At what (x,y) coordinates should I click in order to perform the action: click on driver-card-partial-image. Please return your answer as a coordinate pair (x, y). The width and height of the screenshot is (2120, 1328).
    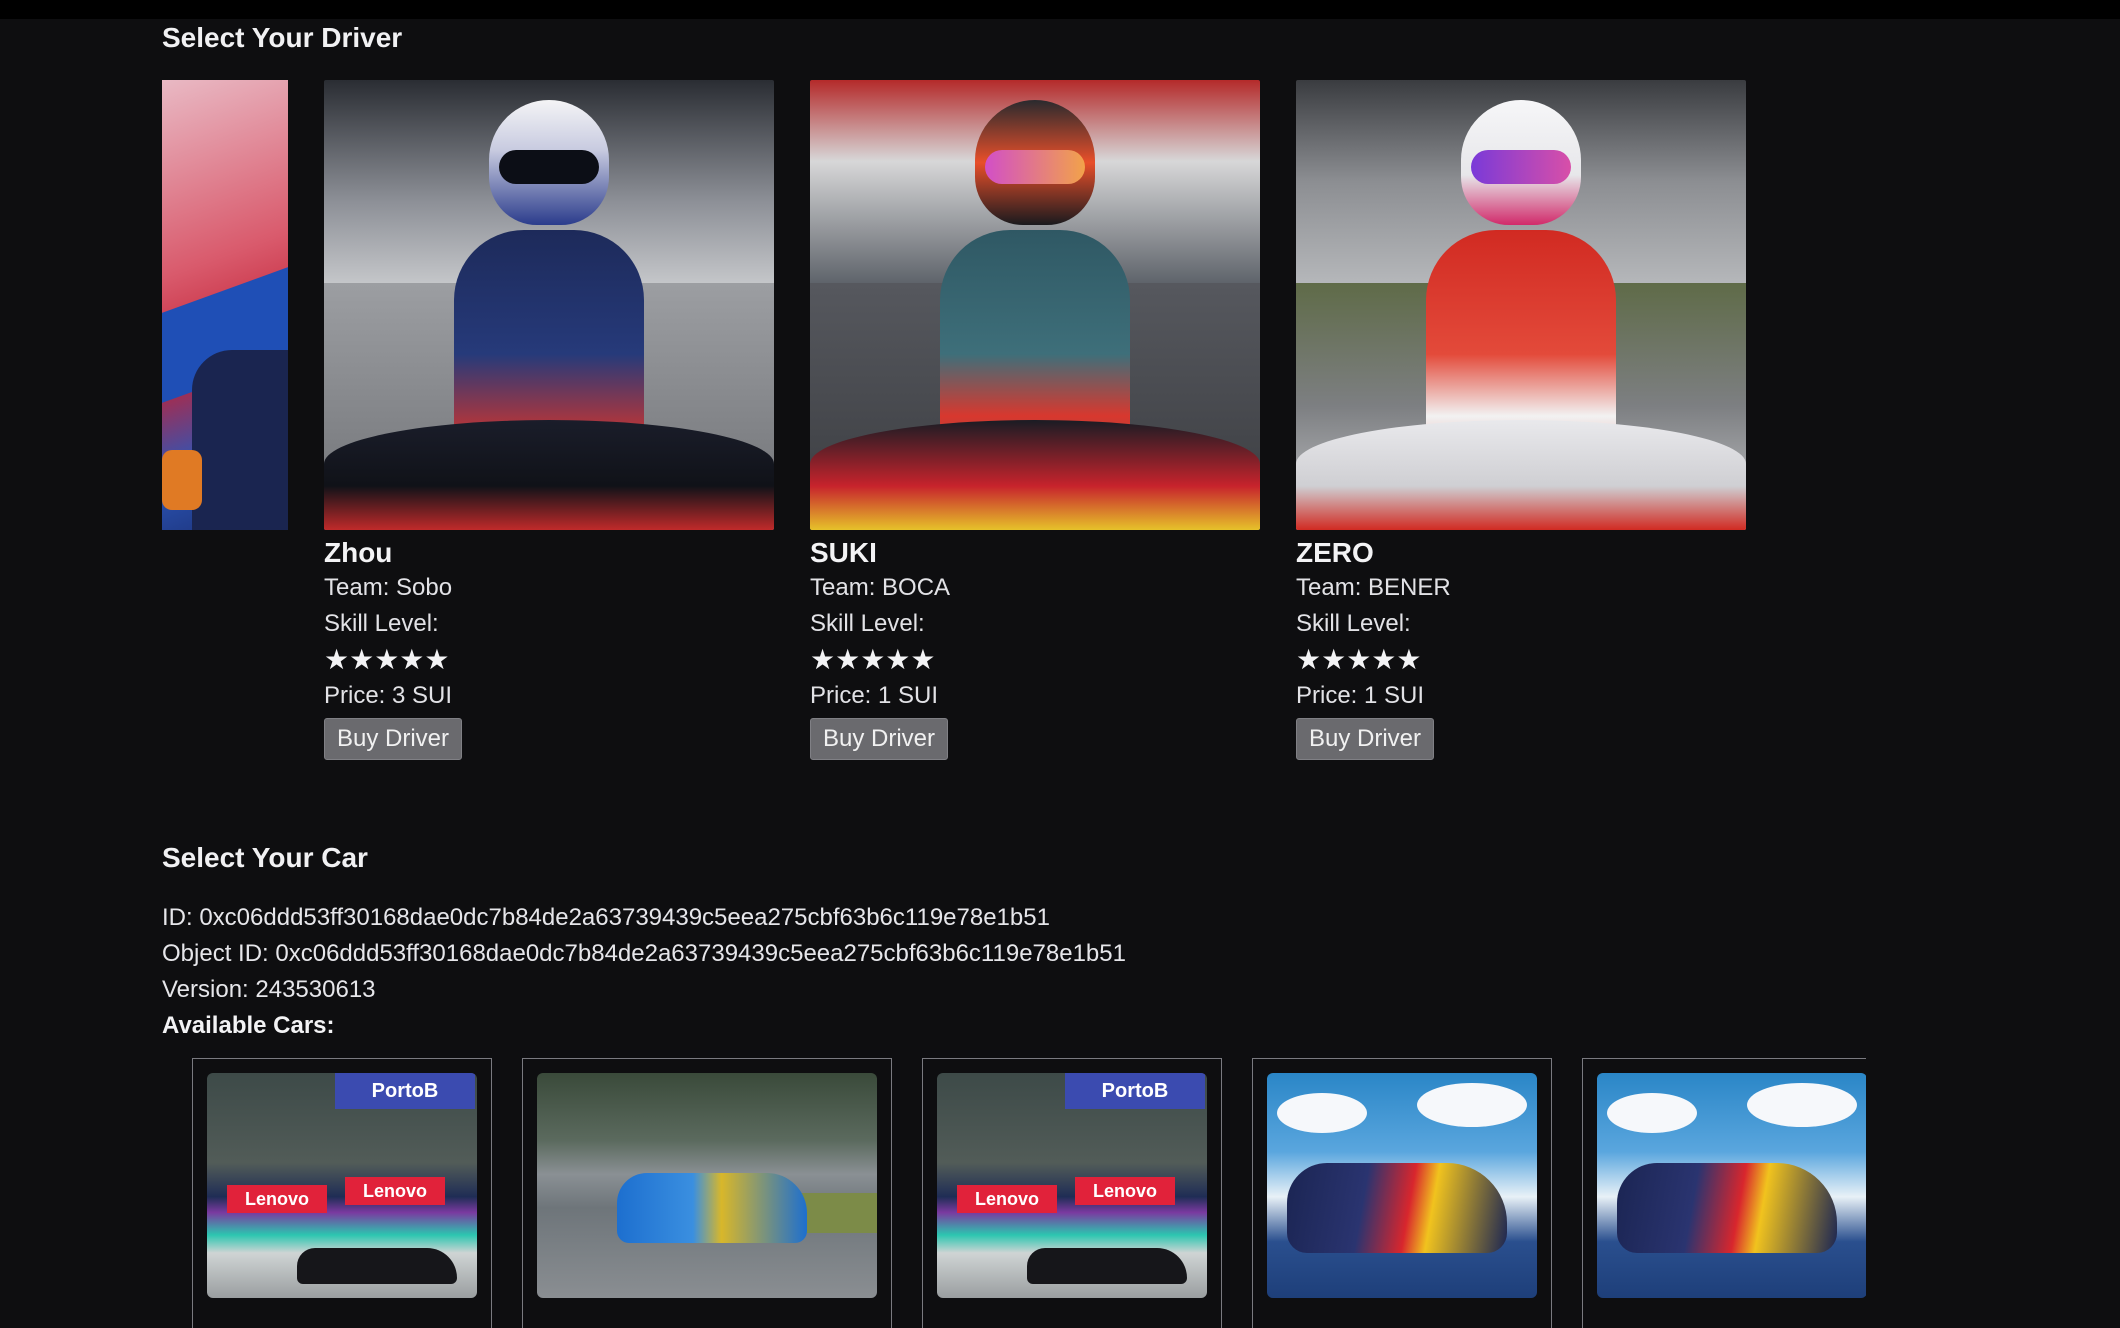
    Looking at the image, I should click on (225, 305).